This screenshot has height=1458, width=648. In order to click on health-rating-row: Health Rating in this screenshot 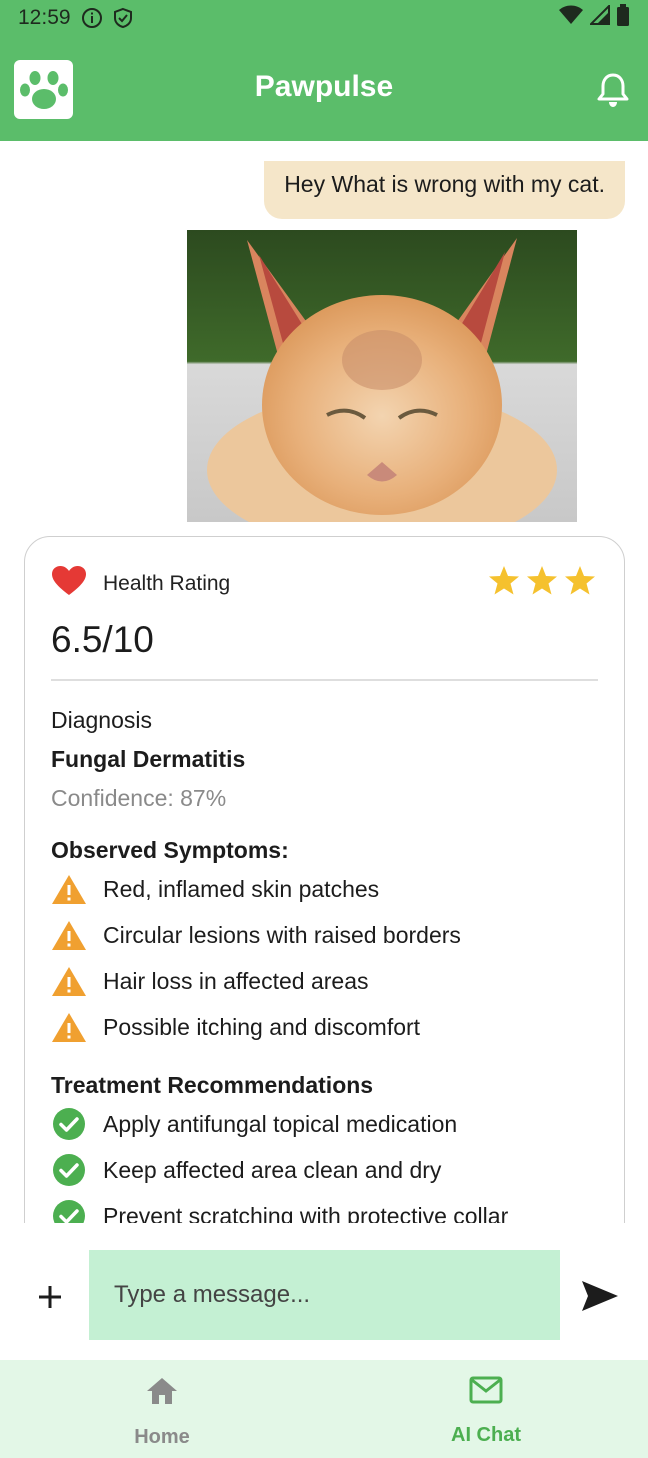, I will do `click(140, 583)`.